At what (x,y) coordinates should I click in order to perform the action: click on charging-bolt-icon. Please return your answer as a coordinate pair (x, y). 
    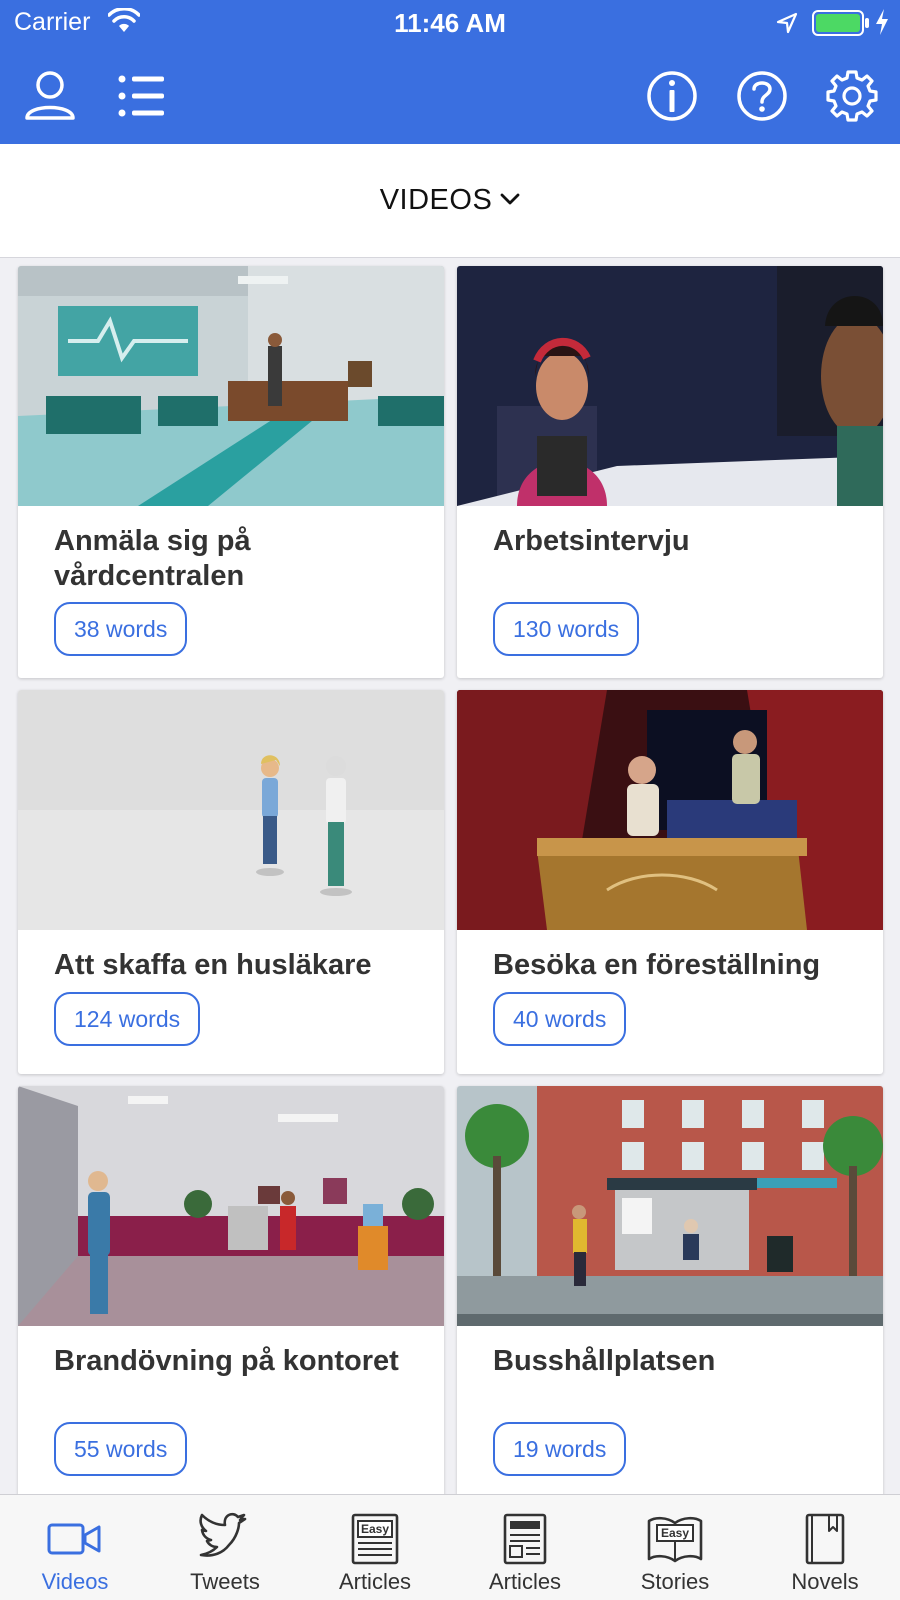
    Looking at the image, I should click on (882, 22).